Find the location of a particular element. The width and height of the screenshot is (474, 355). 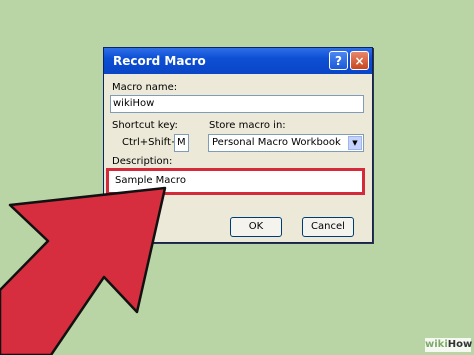

wikihow-watermark: wikiHow is located at coordinates (449, 345).